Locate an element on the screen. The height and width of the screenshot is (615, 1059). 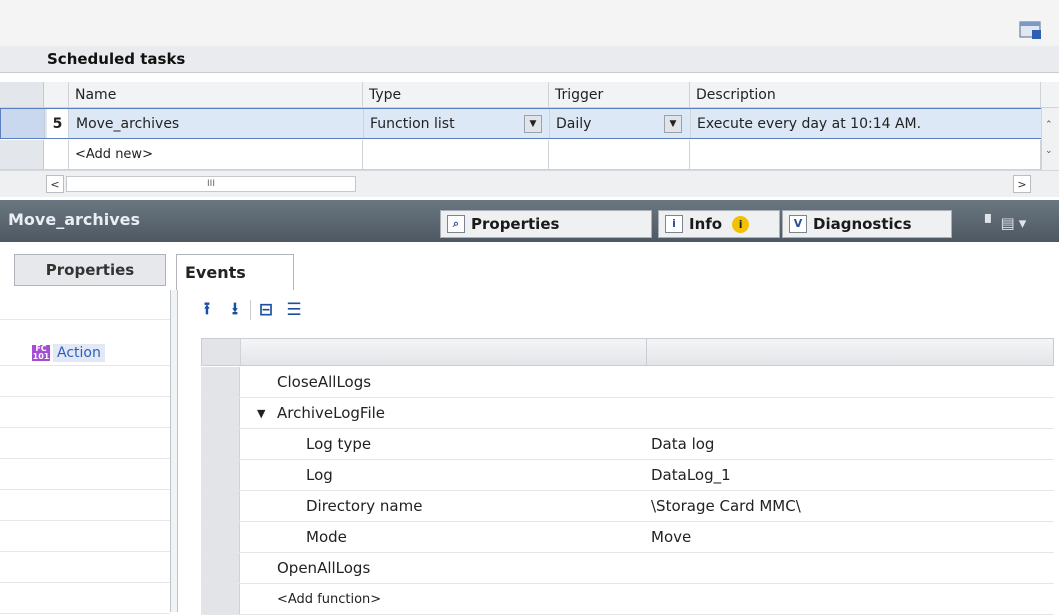
tab-properties-label: Properties is located at coordinates (515, 224).